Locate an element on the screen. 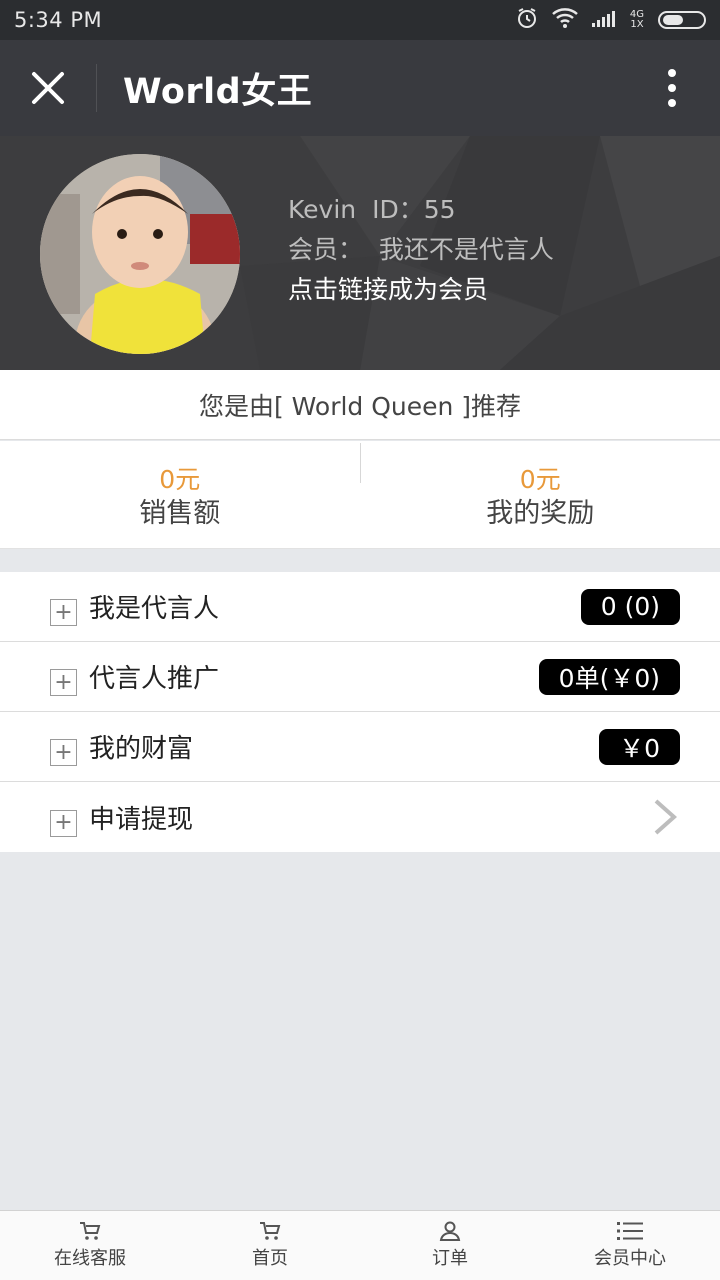 This screenshot has height=1280, width=720. stat-sales: 0元 销售额 is located at coordinates (180, 494).